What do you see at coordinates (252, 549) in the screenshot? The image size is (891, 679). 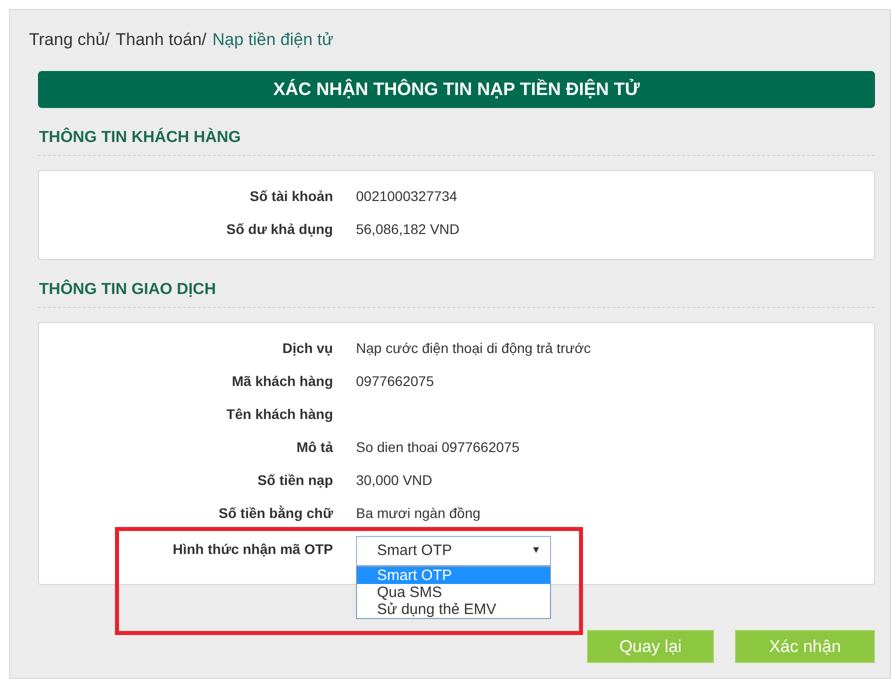 I see `field-label: Hình thức nhận mã OTP` at bounding box center [252, 549].